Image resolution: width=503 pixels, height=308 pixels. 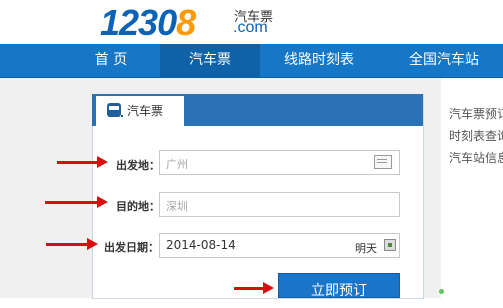 What do you see at coordinates (339, 286) in the screenshot?
I see `book-now-button: 立即预订` at bounding box center [339, 286].